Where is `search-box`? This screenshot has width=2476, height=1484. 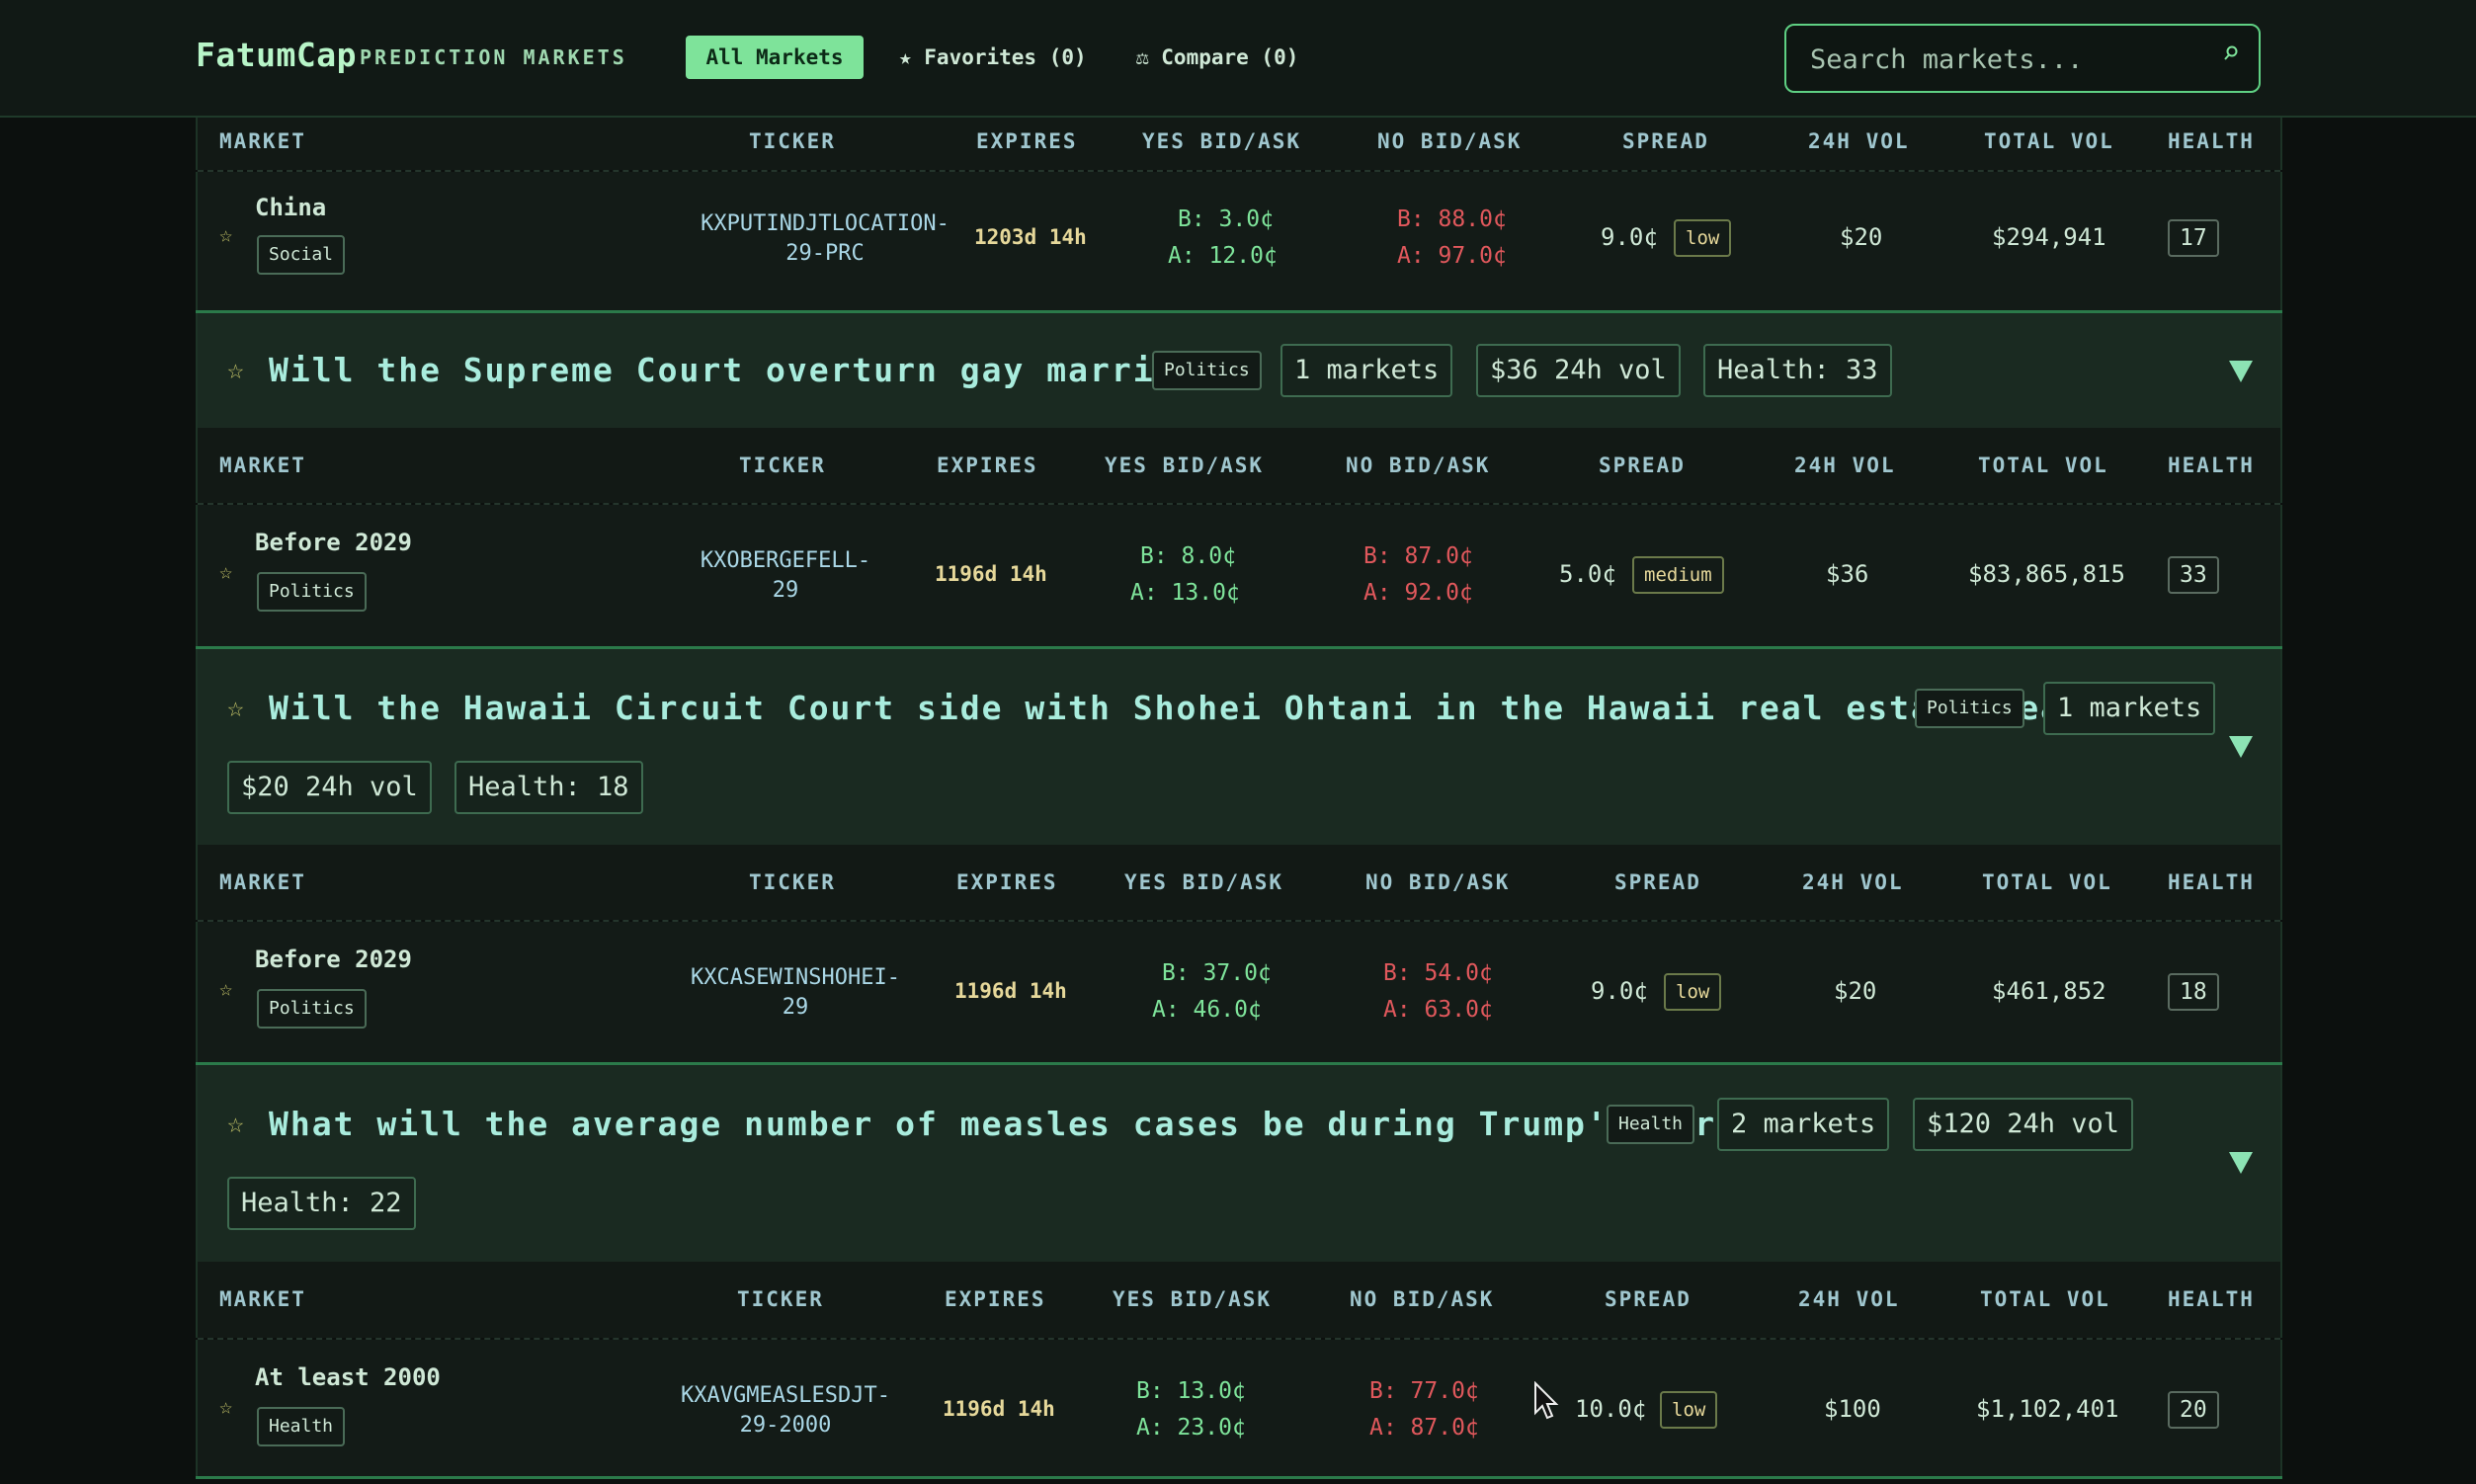
search-box is located at coordinates (2022, 58).